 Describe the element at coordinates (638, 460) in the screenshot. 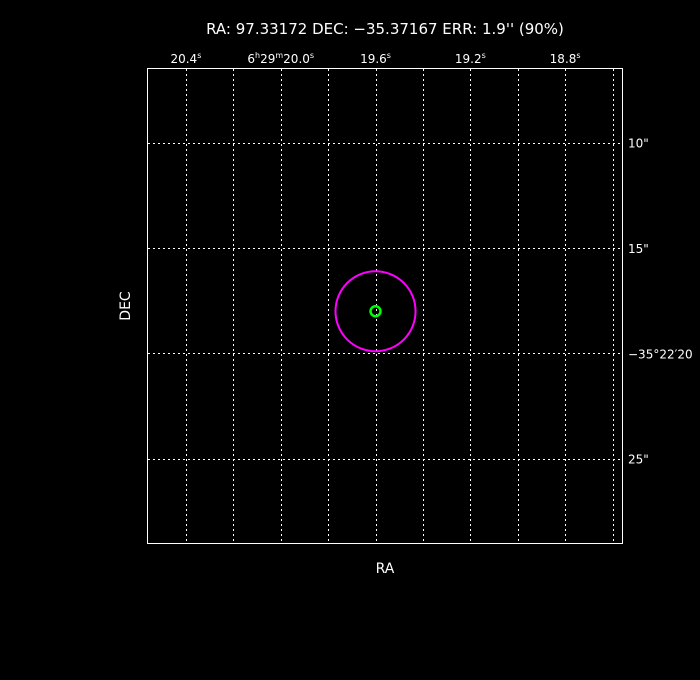

I see `y-tick-label: 25"` at that location.